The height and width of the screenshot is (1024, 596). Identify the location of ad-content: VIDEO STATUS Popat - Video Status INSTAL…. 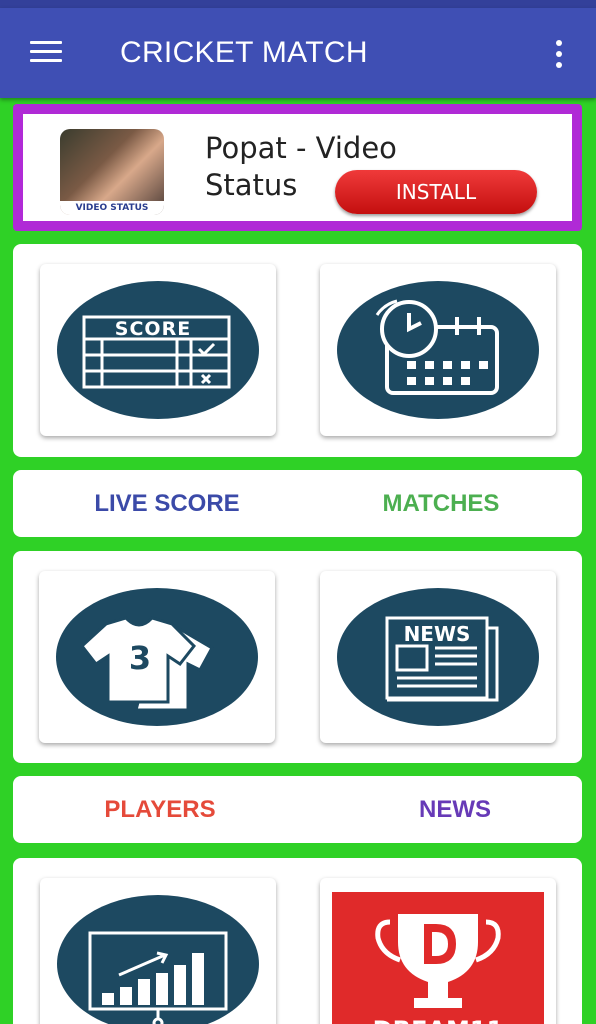
(297, 167).